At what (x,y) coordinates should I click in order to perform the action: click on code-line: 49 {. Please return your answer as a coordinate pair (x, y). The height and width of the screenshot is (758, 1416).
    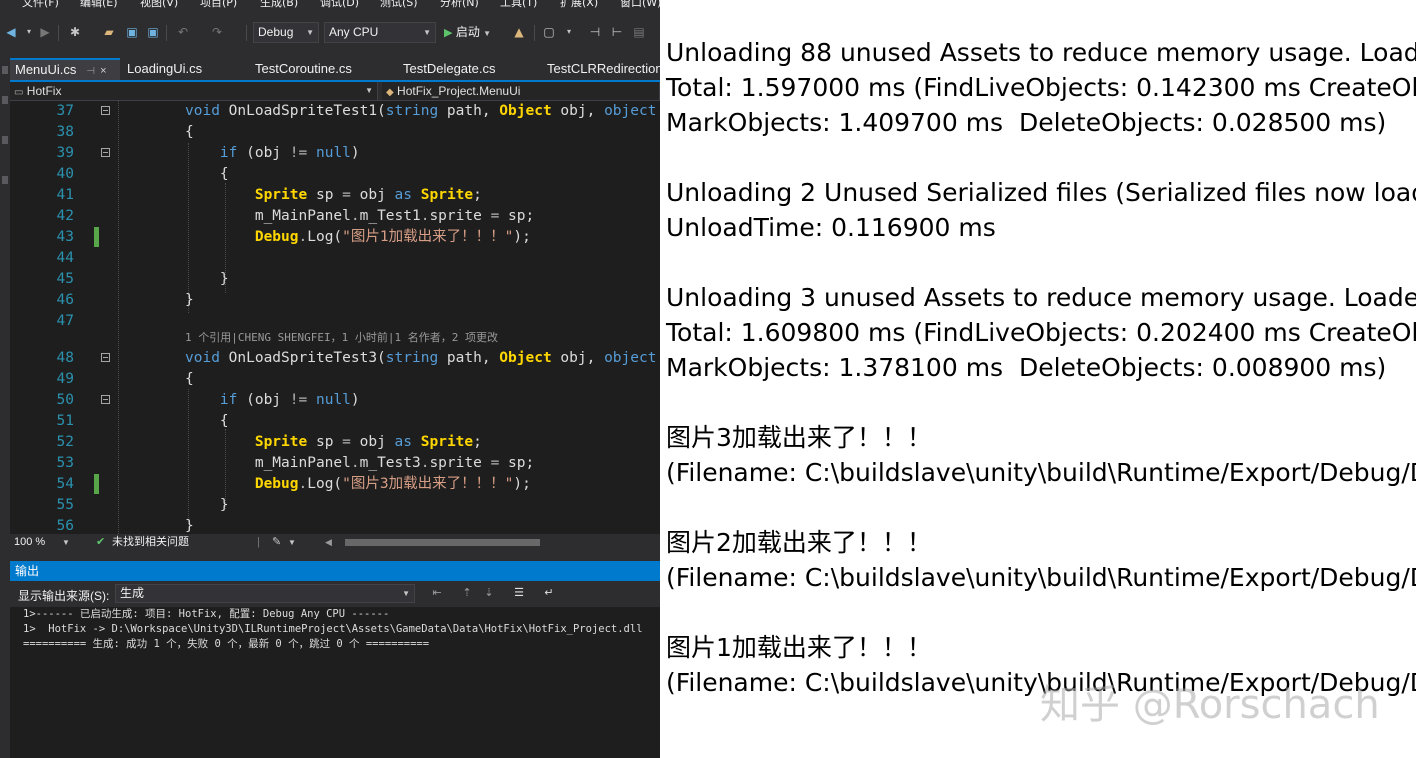
    Looking at the image, I should click on (335, 379).